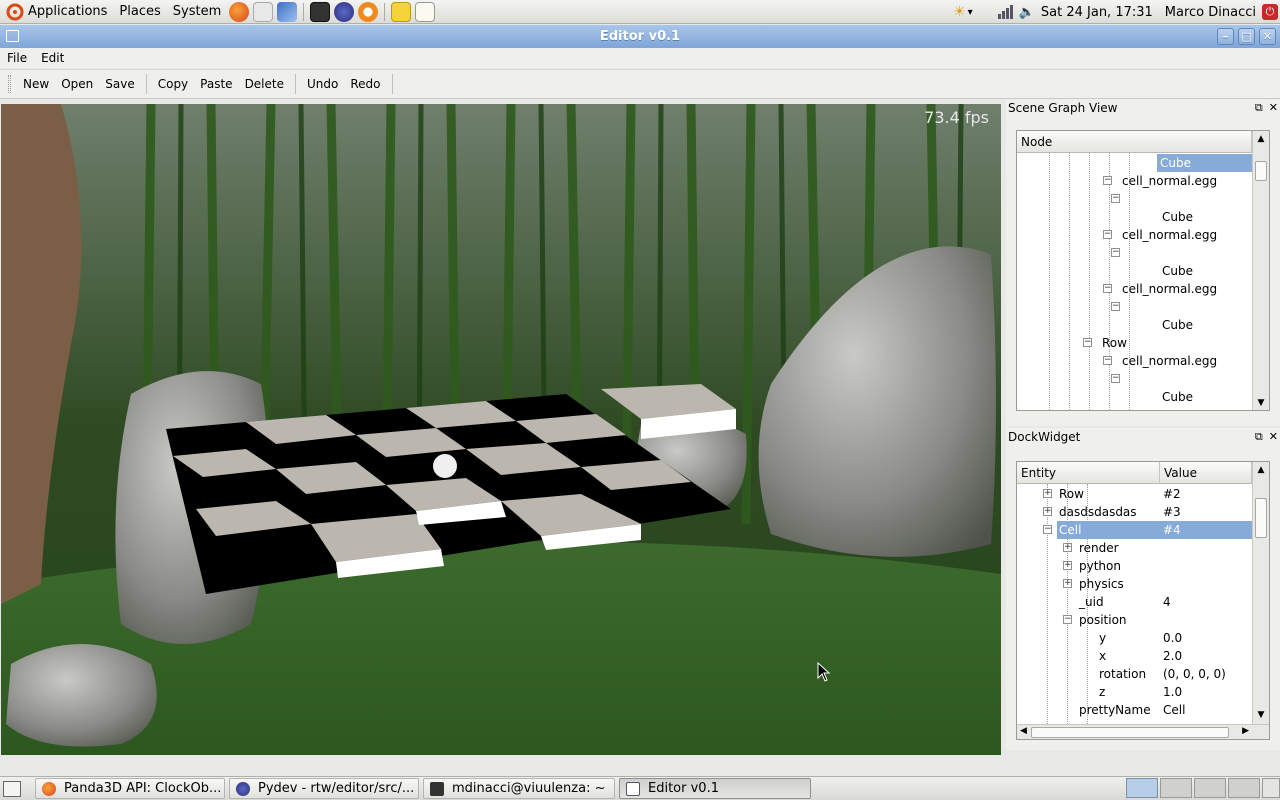 Image resolution: width=1280 pixels, height=800 pixels. What do you see at coordinates (401, 11) in the screenshot?
I see `notes-launcher-icon` at bounding box center [401, 11].